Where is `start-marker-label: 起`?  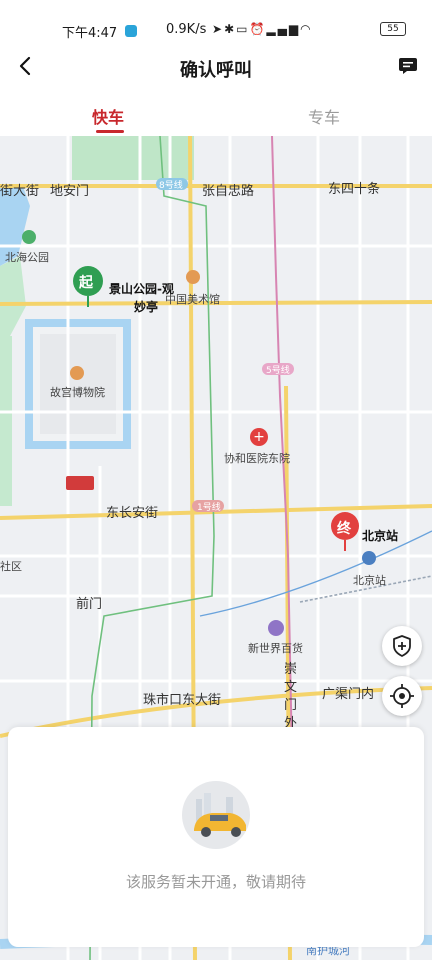 start-marker-label: 起 is located at coordinates (86, 283).